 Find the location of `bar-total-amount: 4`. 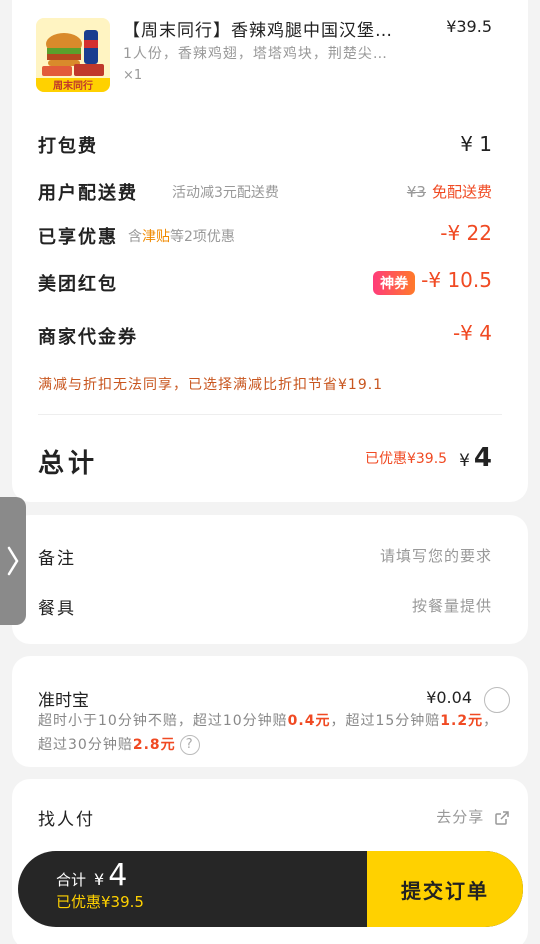

bar-total-amount: 4 is located at coordinates (118, 875).